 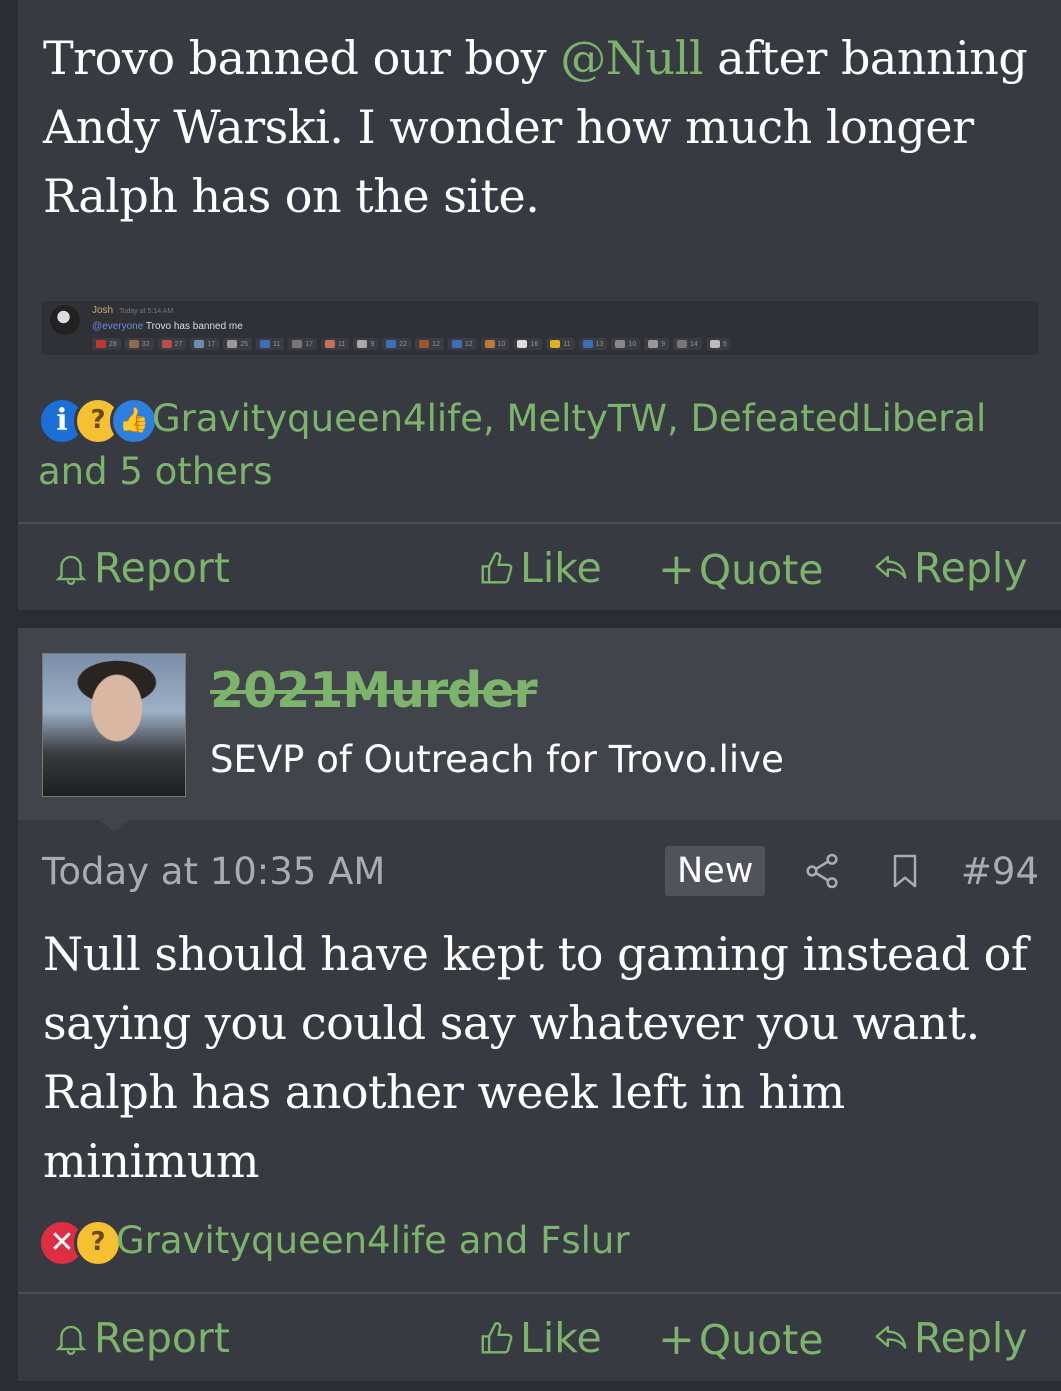 What do you see at coordinates (302, 58) in the screenshot?
I see `post-text: Trovo banned our boy` at bounding box center [302, 58].